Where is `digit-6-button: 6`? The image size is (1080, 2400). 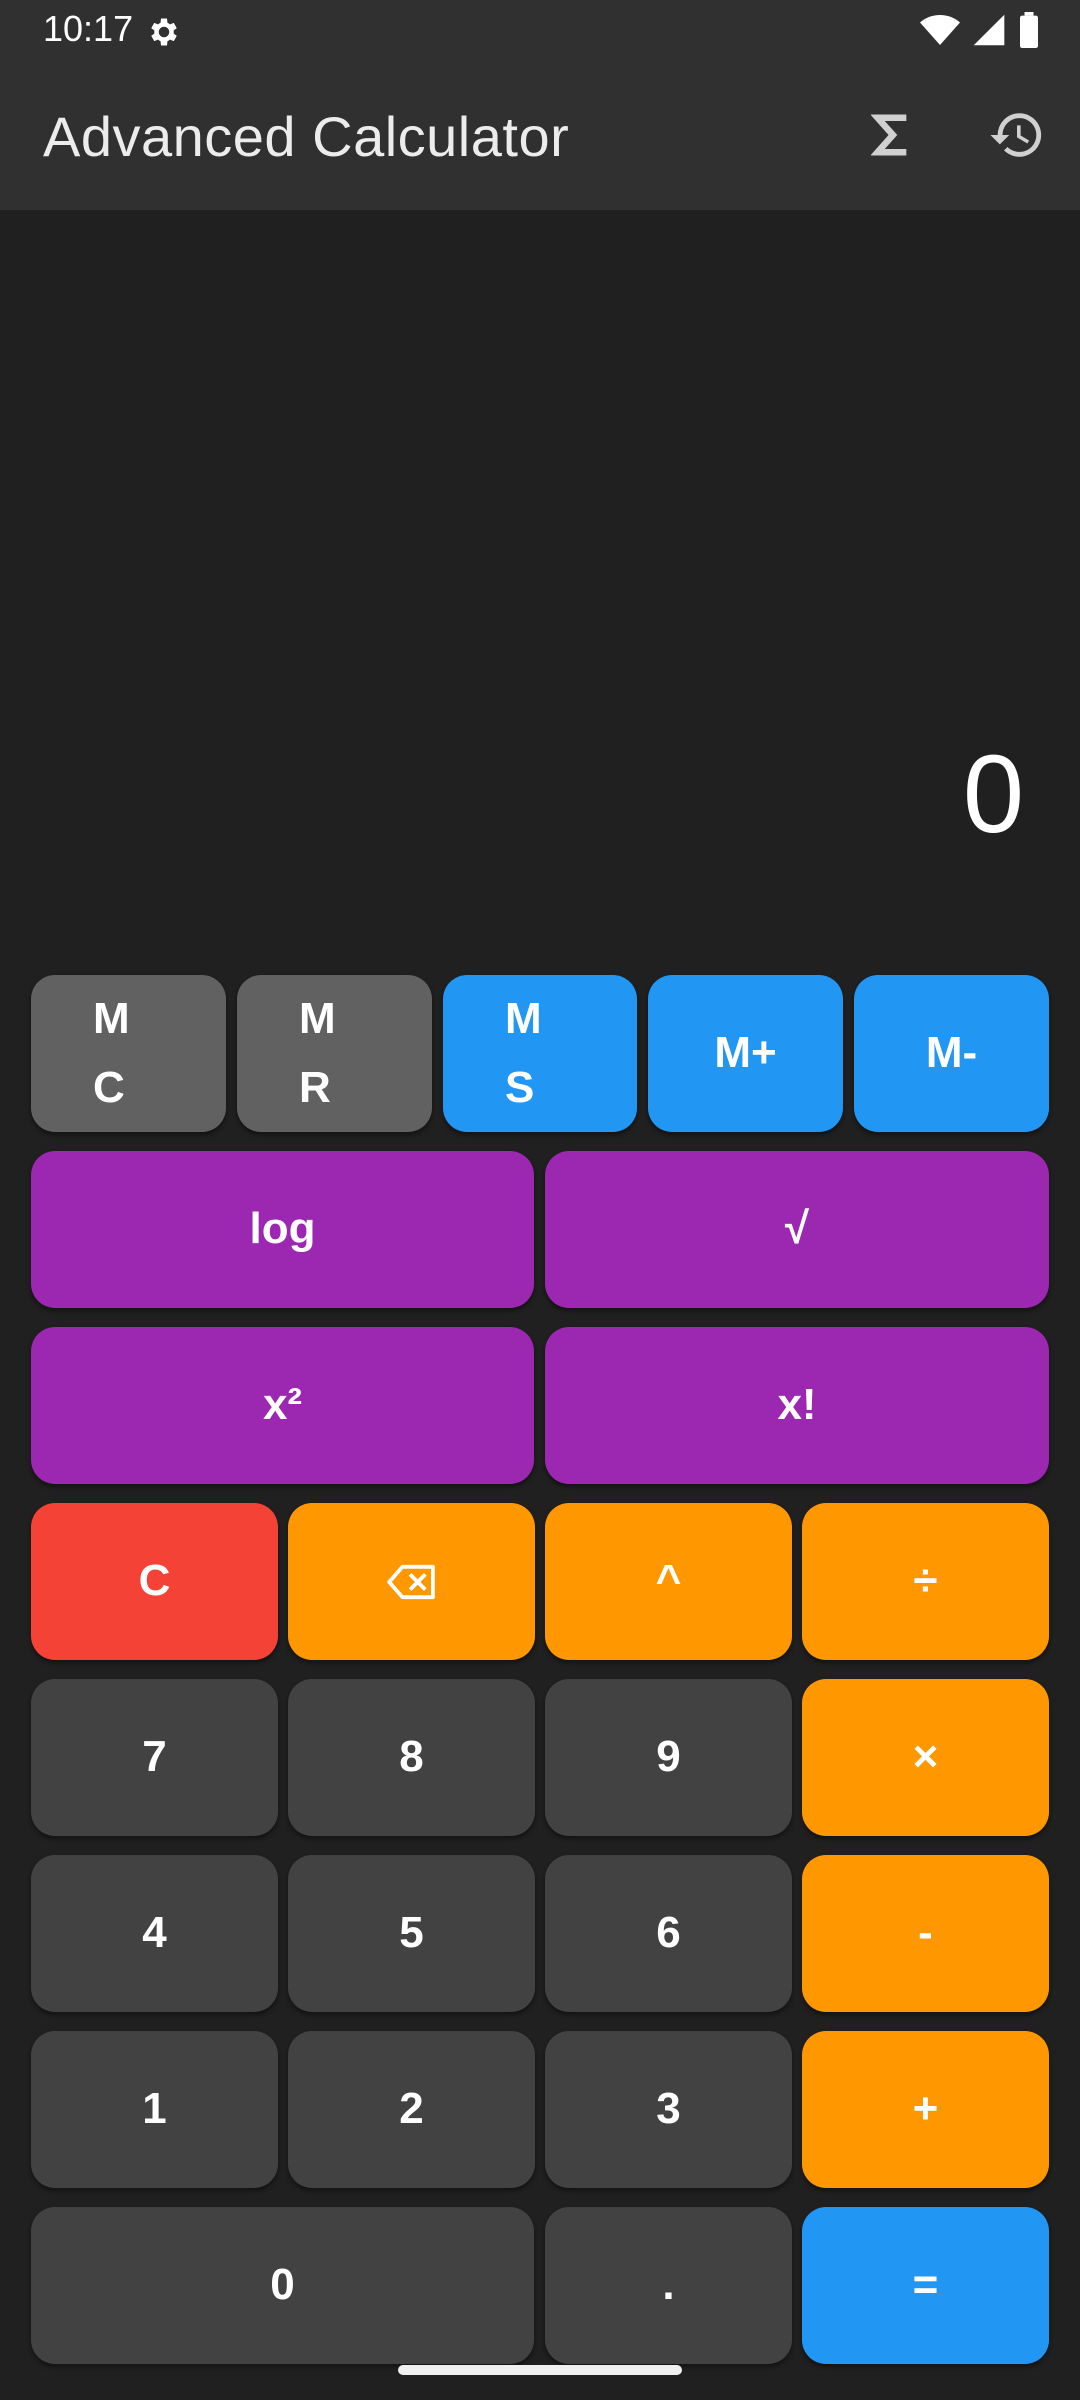 digit-6-button: 6 is located at coordinates (668, 1933).